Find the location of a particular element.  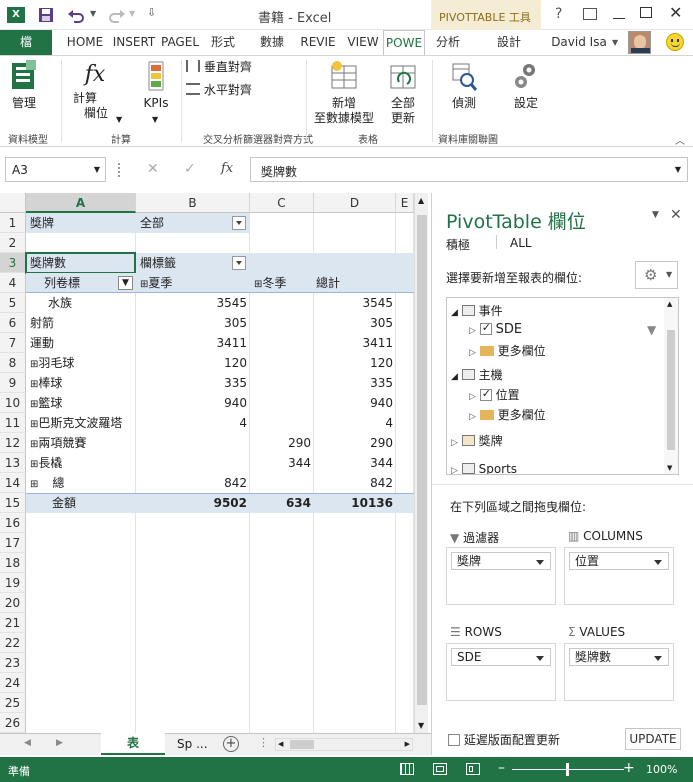

tab-view: VIEW is located at coordinates (363, 42).